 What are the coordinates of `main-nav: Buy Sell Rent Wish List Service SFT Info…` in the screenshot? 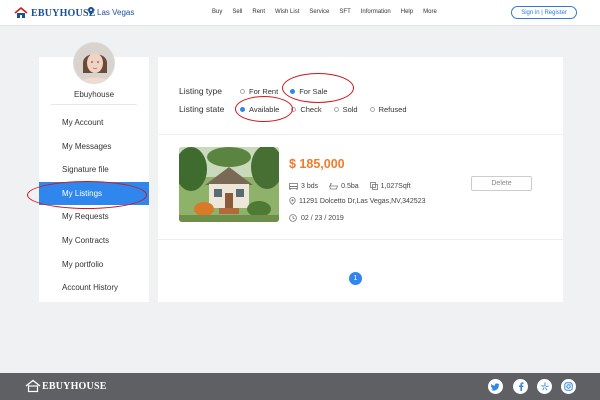 It's located at (329, 12).